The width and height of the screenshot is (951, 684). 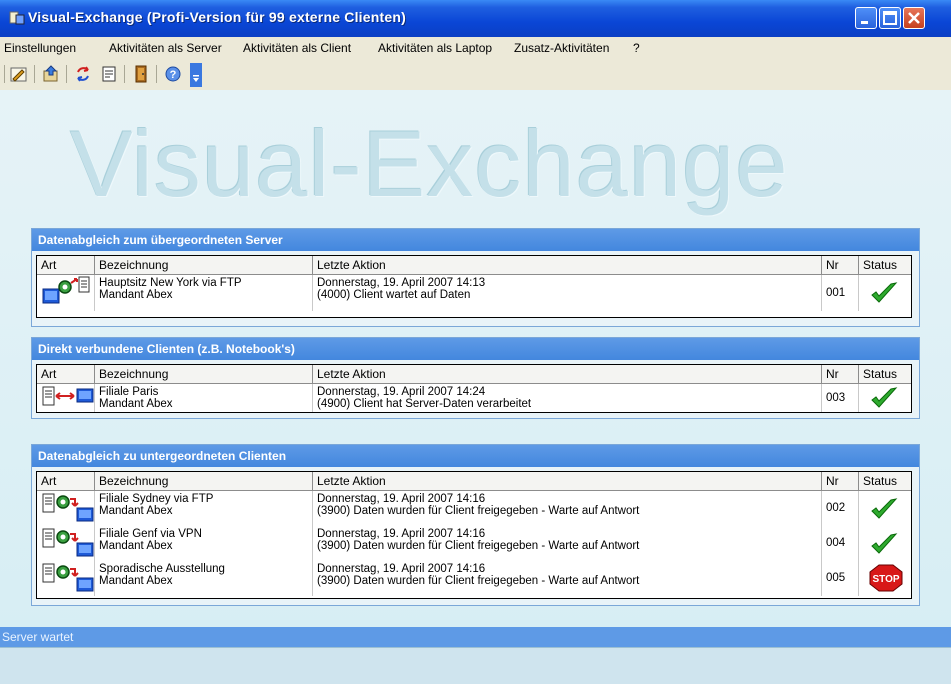 What do you see at coordinates (840, 508) in the screenshot?
I see `nr-cell: 002` at bounding box center [840, 508].